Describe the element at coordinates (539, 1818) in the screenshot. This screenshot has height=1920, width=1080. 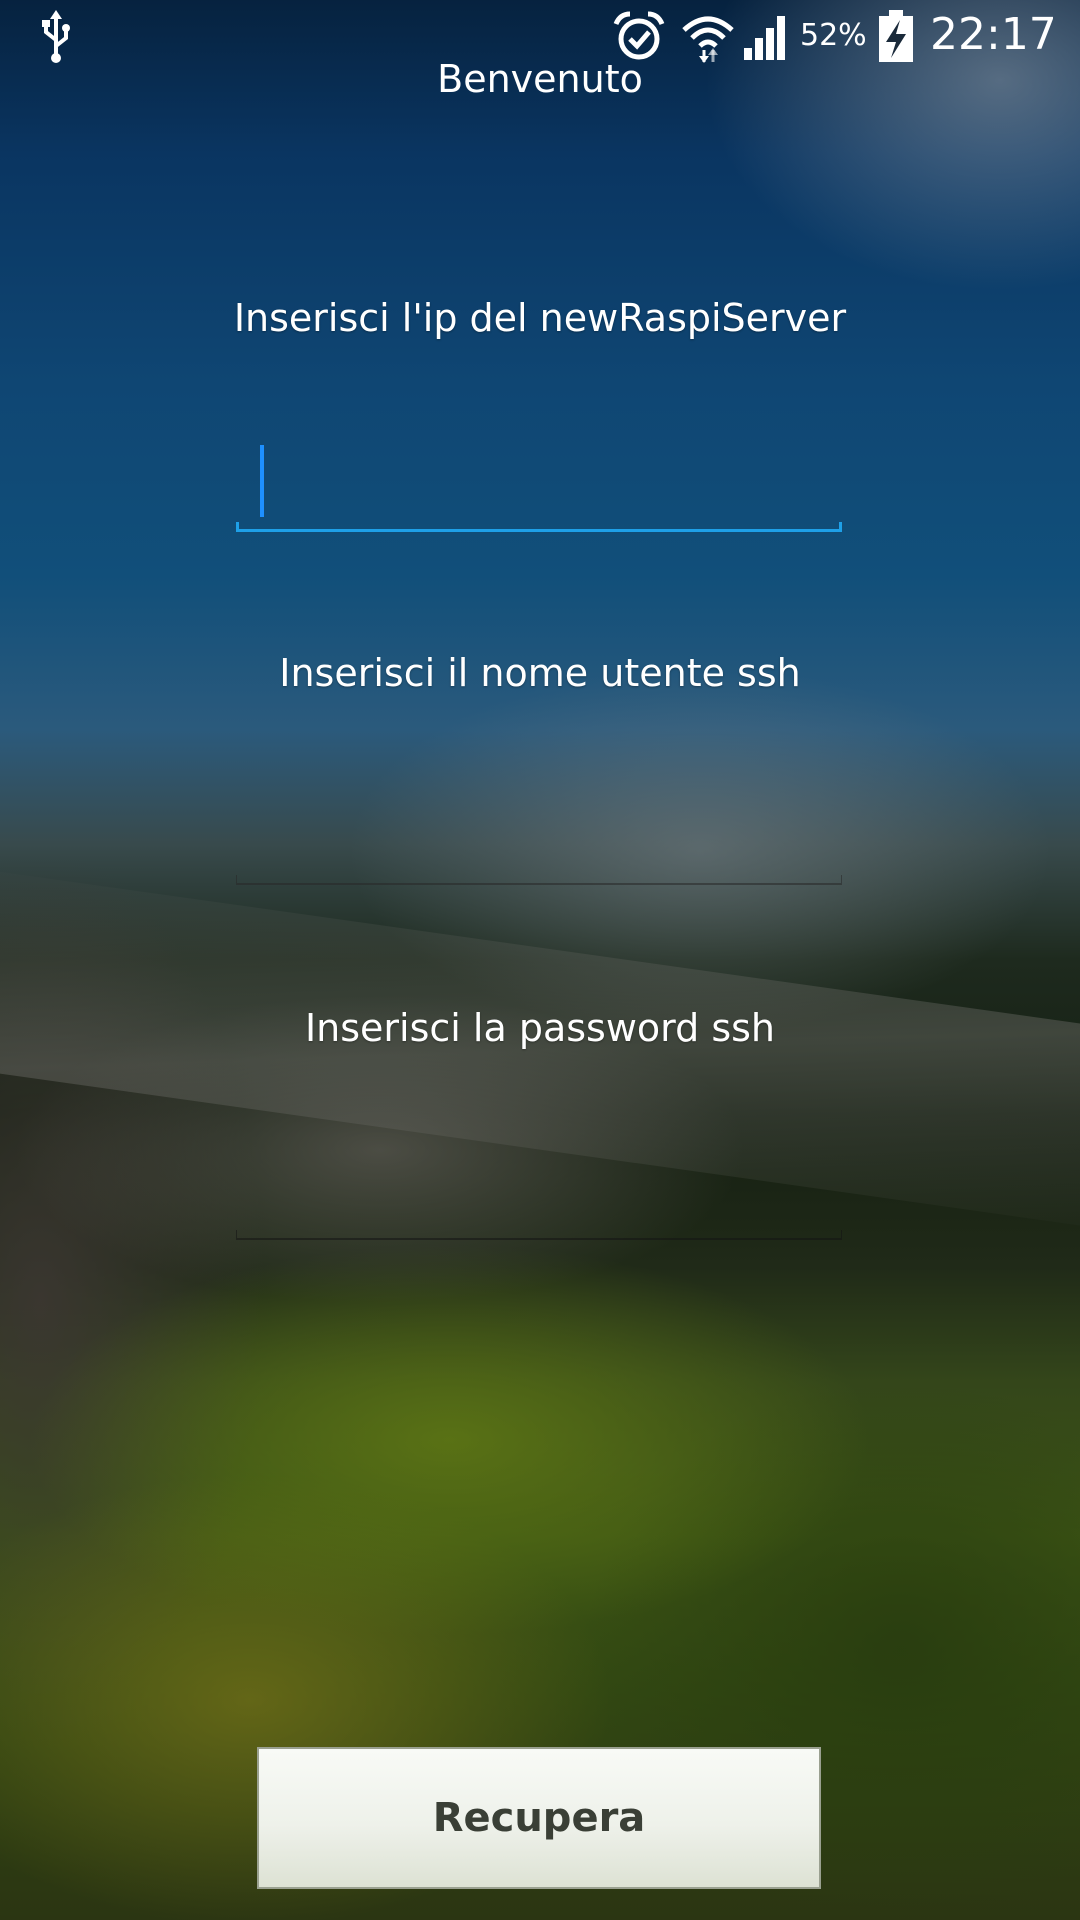
I see `retrieve-configuration-button: Recupera Configurazione` at that location.